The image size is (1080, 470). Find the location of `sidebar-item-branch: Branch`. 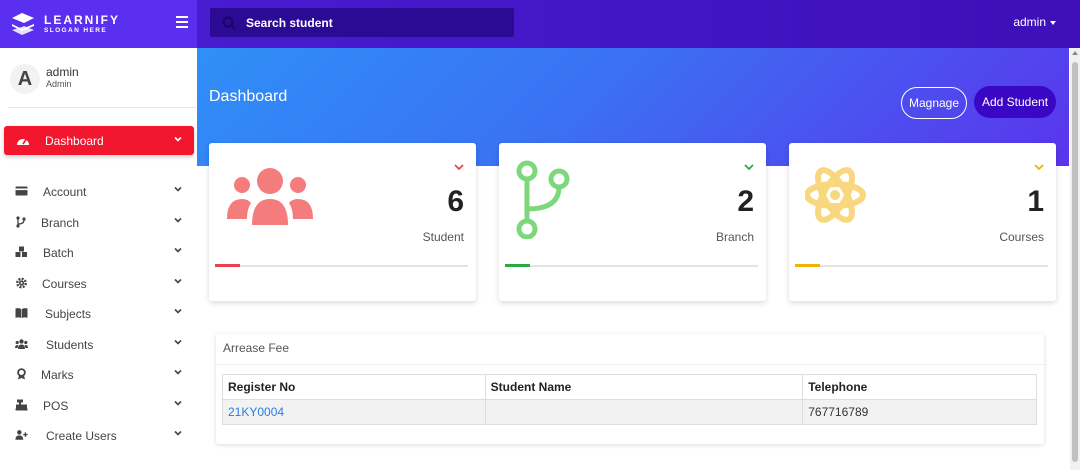

sidebar-item-branch: Branch is located at coordinates (98, 222).